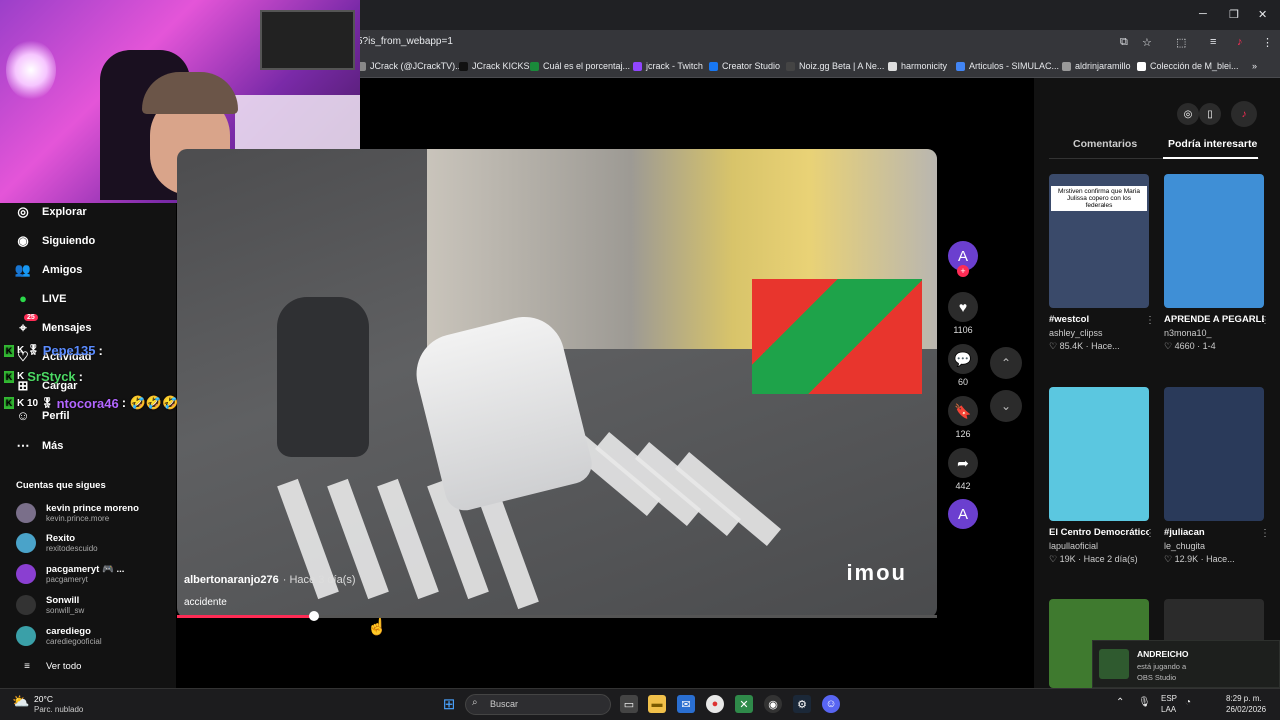  I want to click on weather-desc: Parc. nublado, so click(58, 709).